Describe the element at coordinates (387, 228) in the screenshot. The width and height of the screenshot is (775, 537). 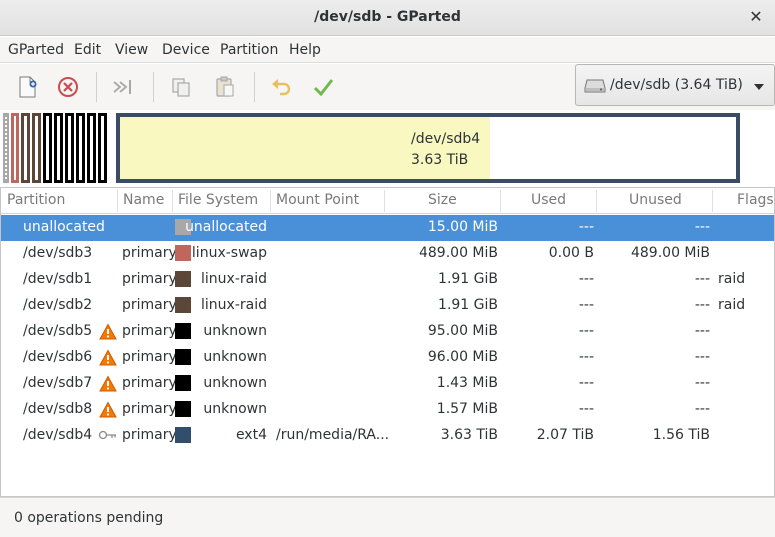
I see `table-row: unallocated unallocated 15.00 MiB --- ---` at that location.